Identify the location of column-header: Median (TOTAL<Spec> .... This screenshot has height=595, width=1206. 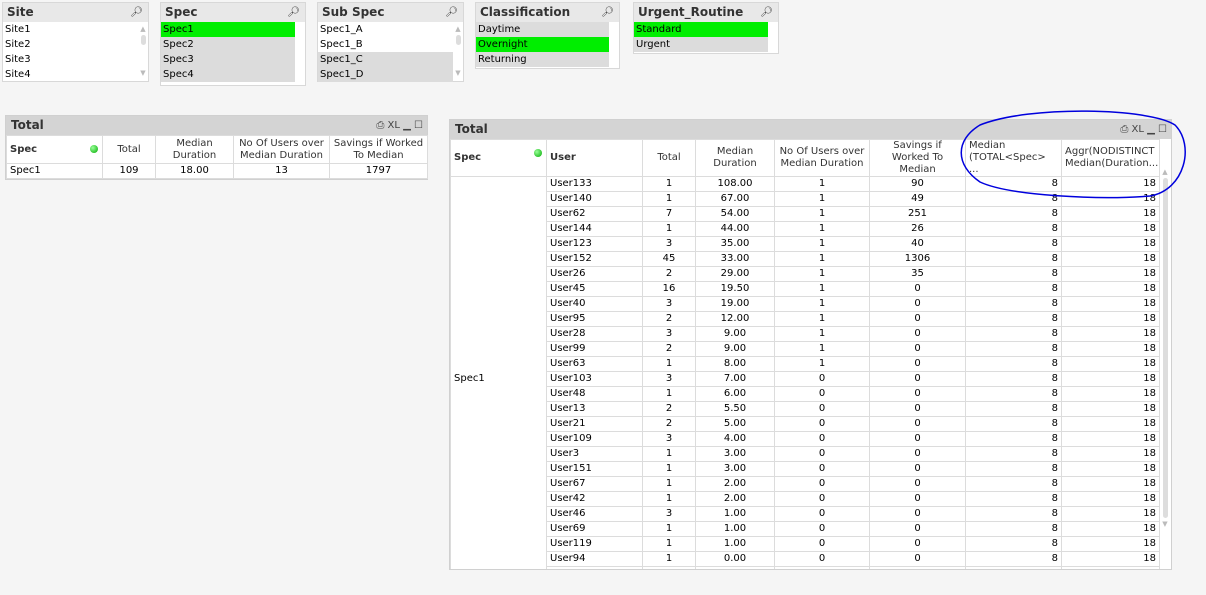
(1013, 158).